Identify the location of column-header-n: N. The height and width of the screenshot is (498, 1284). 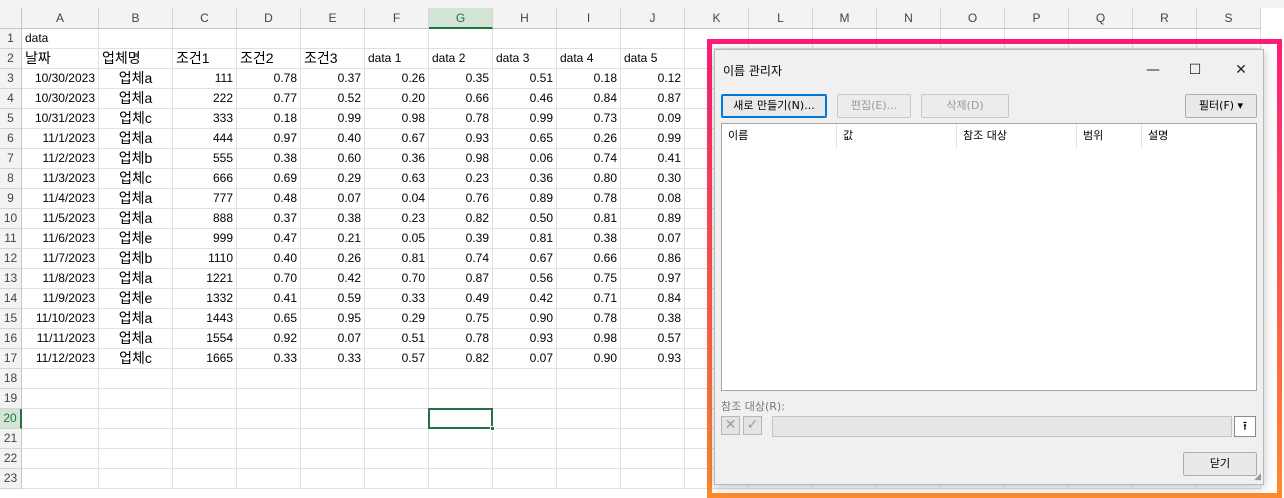
(909, 18).